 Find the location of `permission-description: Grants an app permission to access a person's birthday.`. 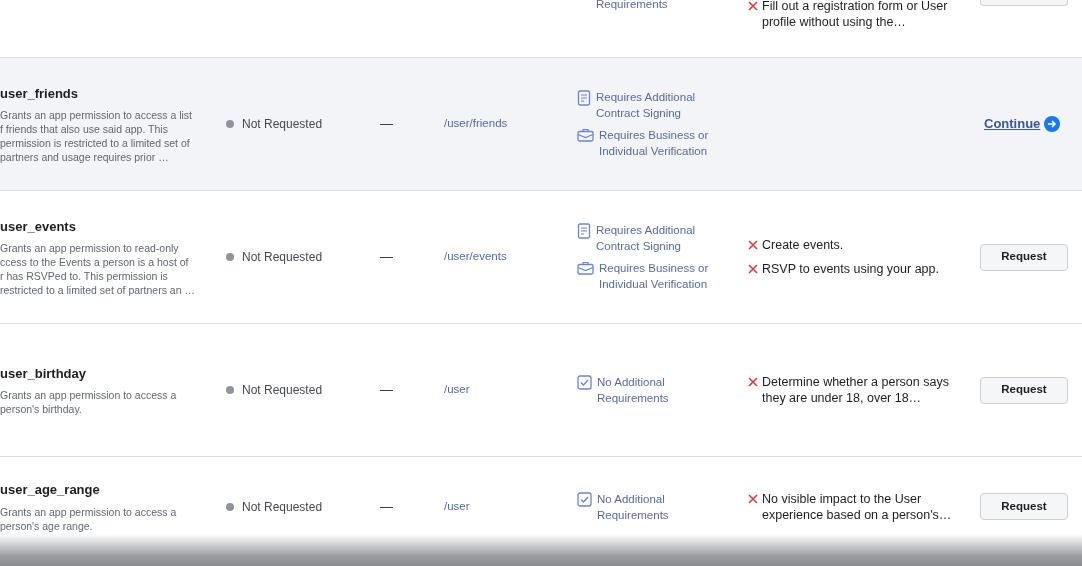

permission-description: Grants an app permission to access a person's birthday. is located at coordinates (89, 402).